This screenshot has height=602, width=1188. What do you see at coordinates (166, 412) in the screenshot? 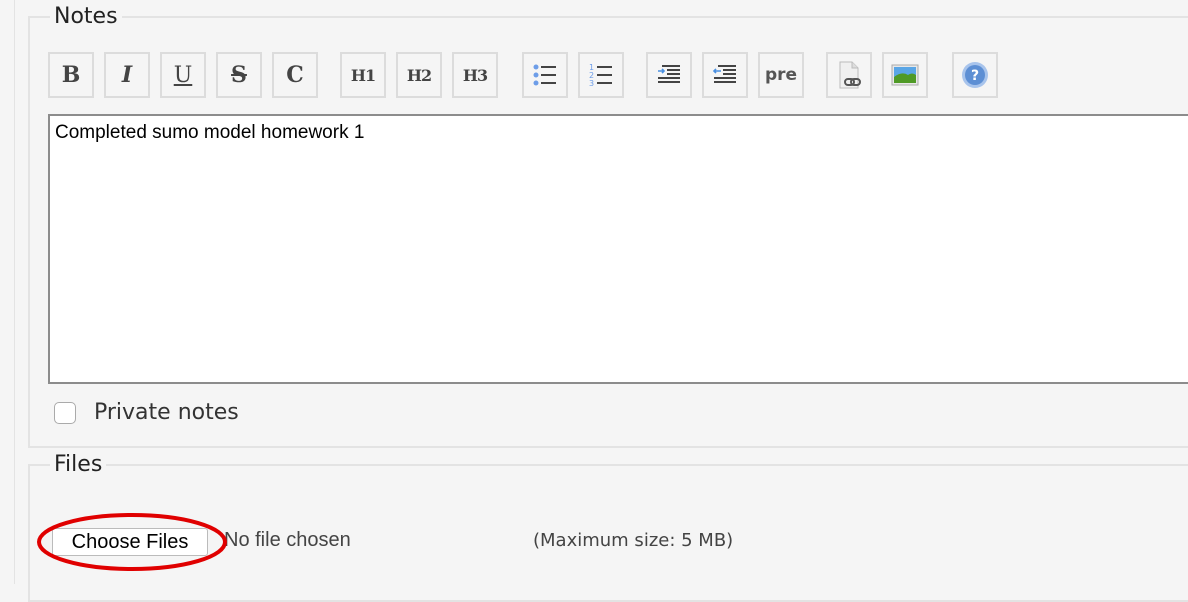
I see `private-notes-label: Private notes` at bounding box center [166, 412].